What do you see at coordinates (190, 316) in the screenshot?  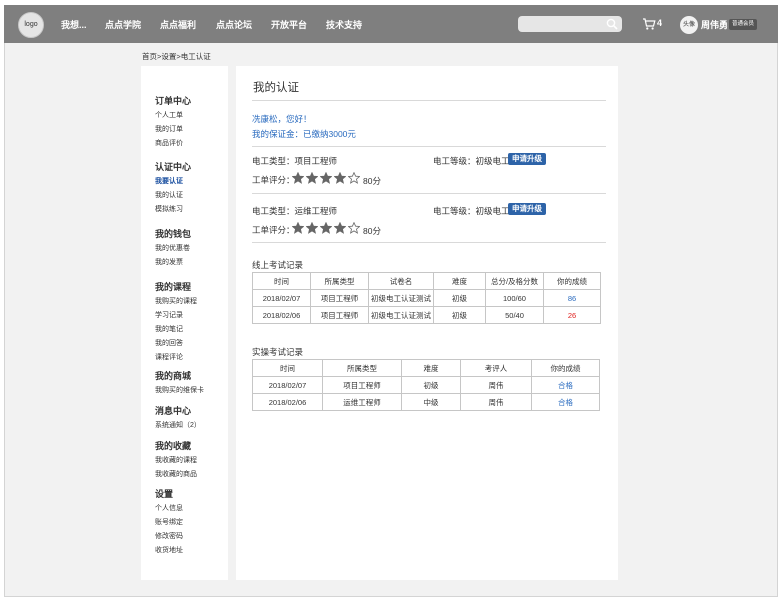 I see `sidebar-item-learning-records: 学习记录` at bounding box center [190, 316].